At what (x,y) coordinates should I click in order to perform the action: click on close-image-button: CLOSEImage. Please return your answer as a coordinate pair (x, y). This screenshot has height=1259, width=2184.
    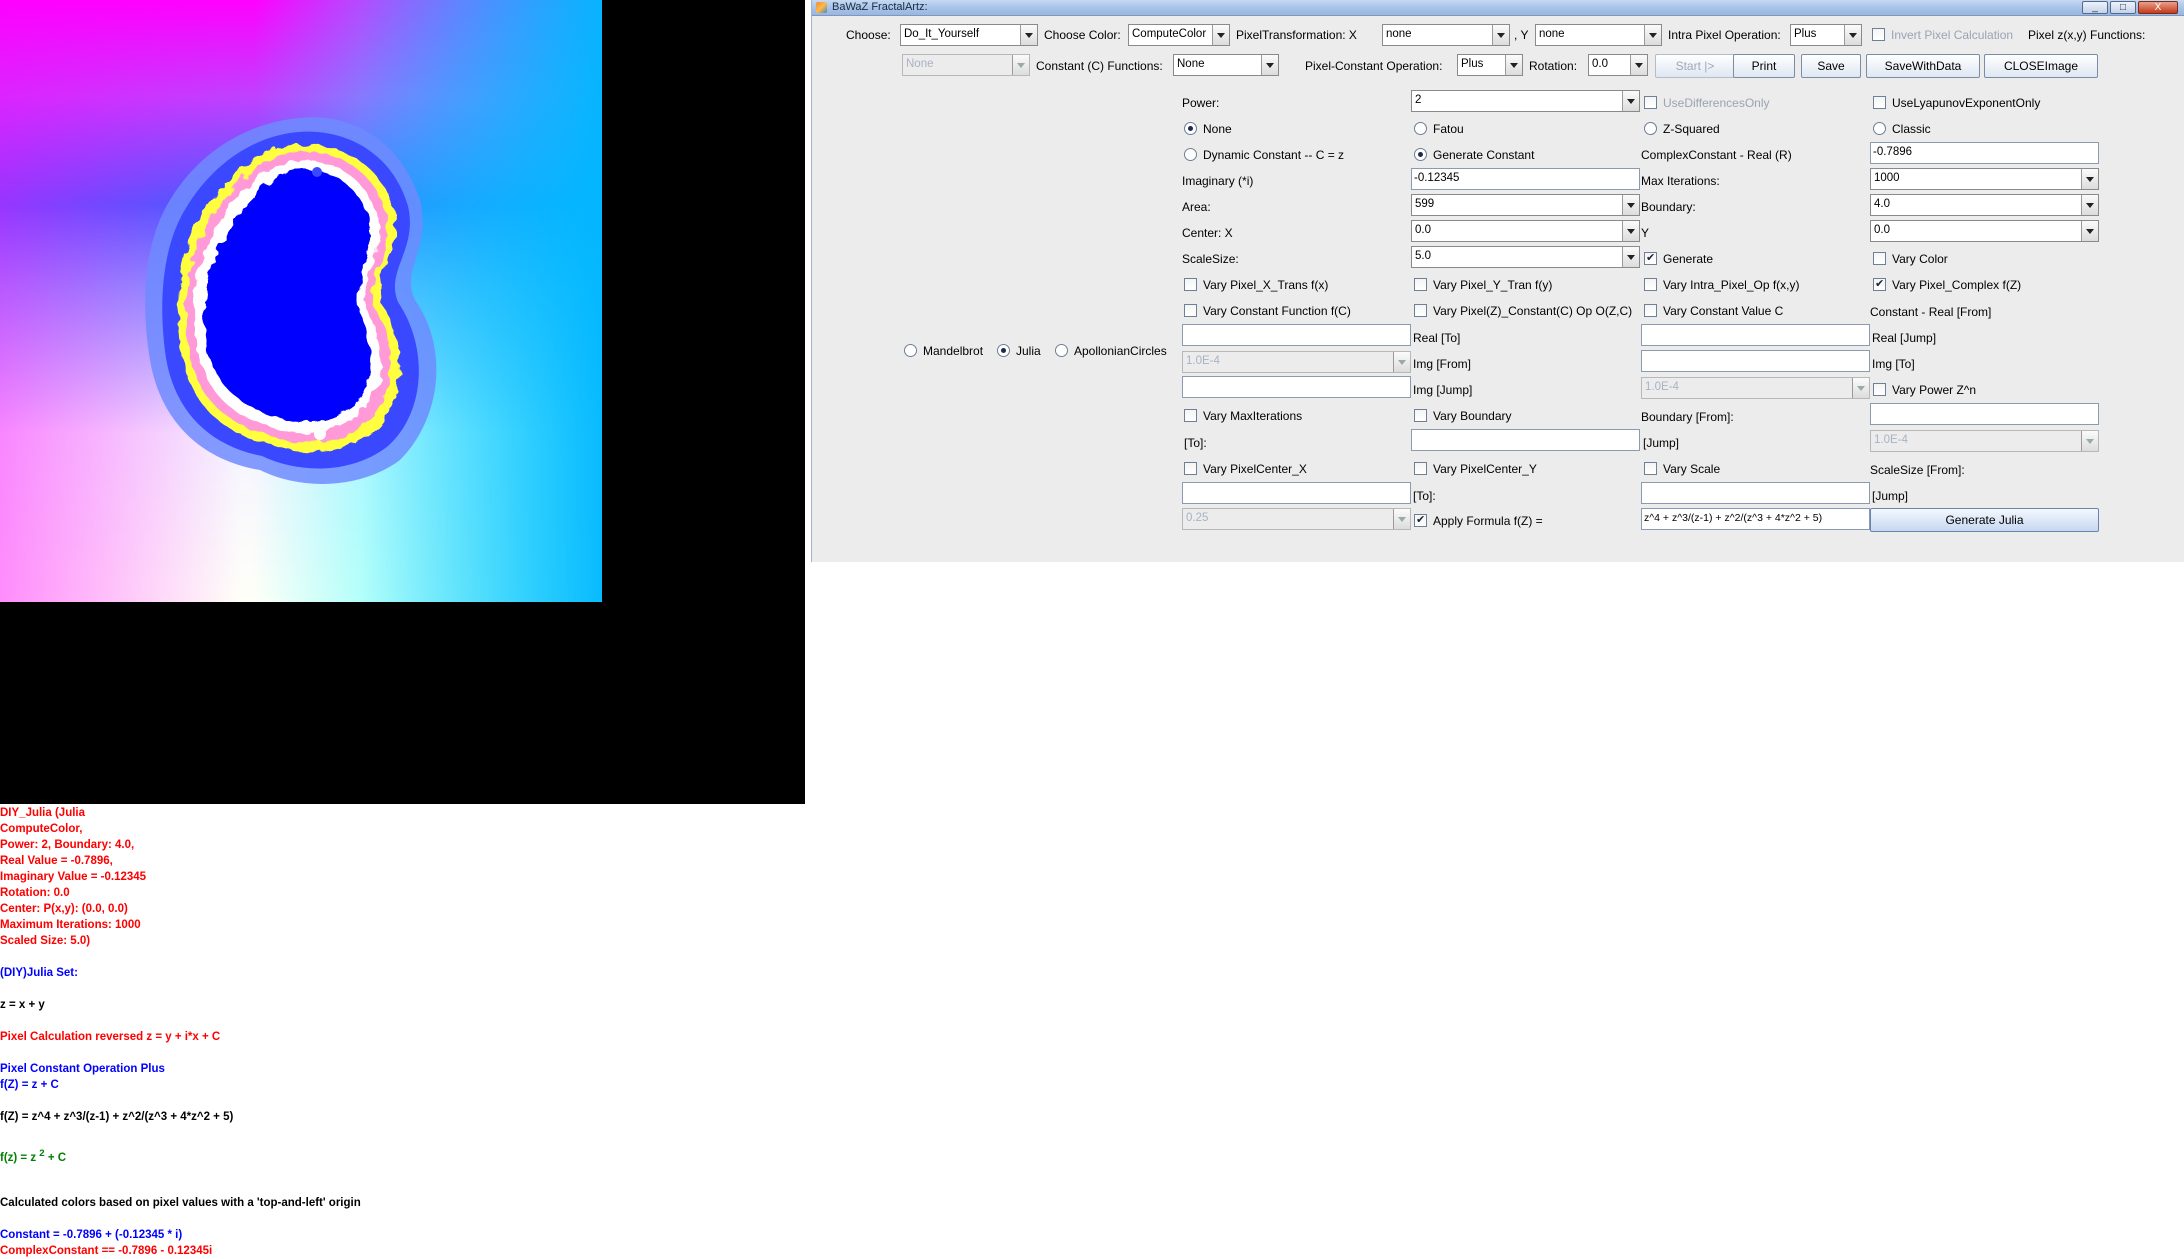
    Looking at the image, I should click on (2041, 66).